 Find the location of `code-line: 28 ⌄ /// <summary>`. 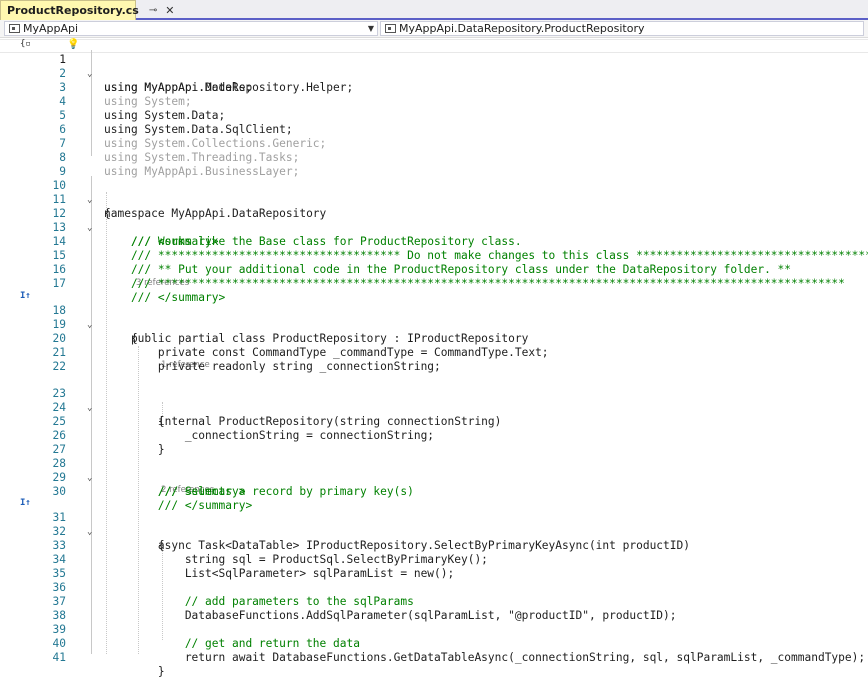

code-line: 28 ⌄ /// <summary> is located at coordinates (434, 470).